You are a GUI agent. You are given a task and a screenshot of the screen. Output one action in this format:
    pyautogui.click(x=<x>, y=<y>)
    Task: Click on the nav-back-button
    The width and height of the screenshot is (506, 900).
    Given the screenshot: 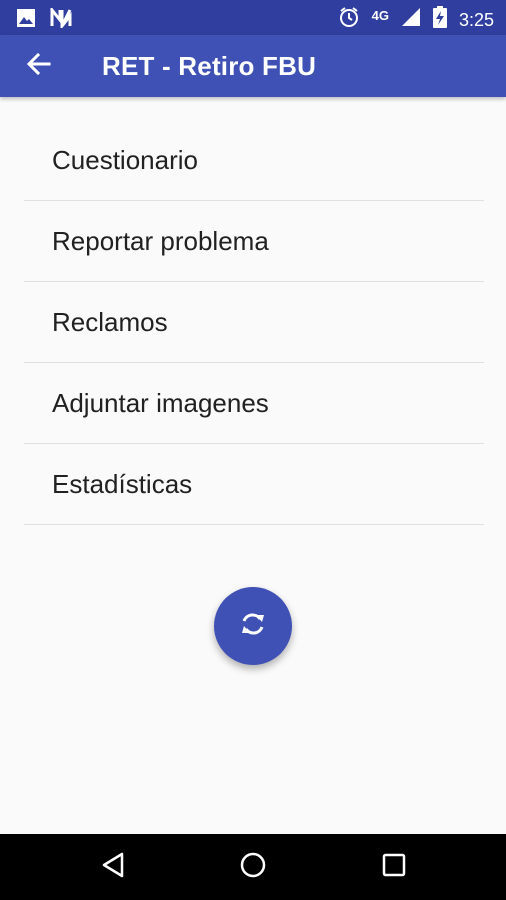 What is the action you would take?
    pyautogui.click(x=113, y=867)
    